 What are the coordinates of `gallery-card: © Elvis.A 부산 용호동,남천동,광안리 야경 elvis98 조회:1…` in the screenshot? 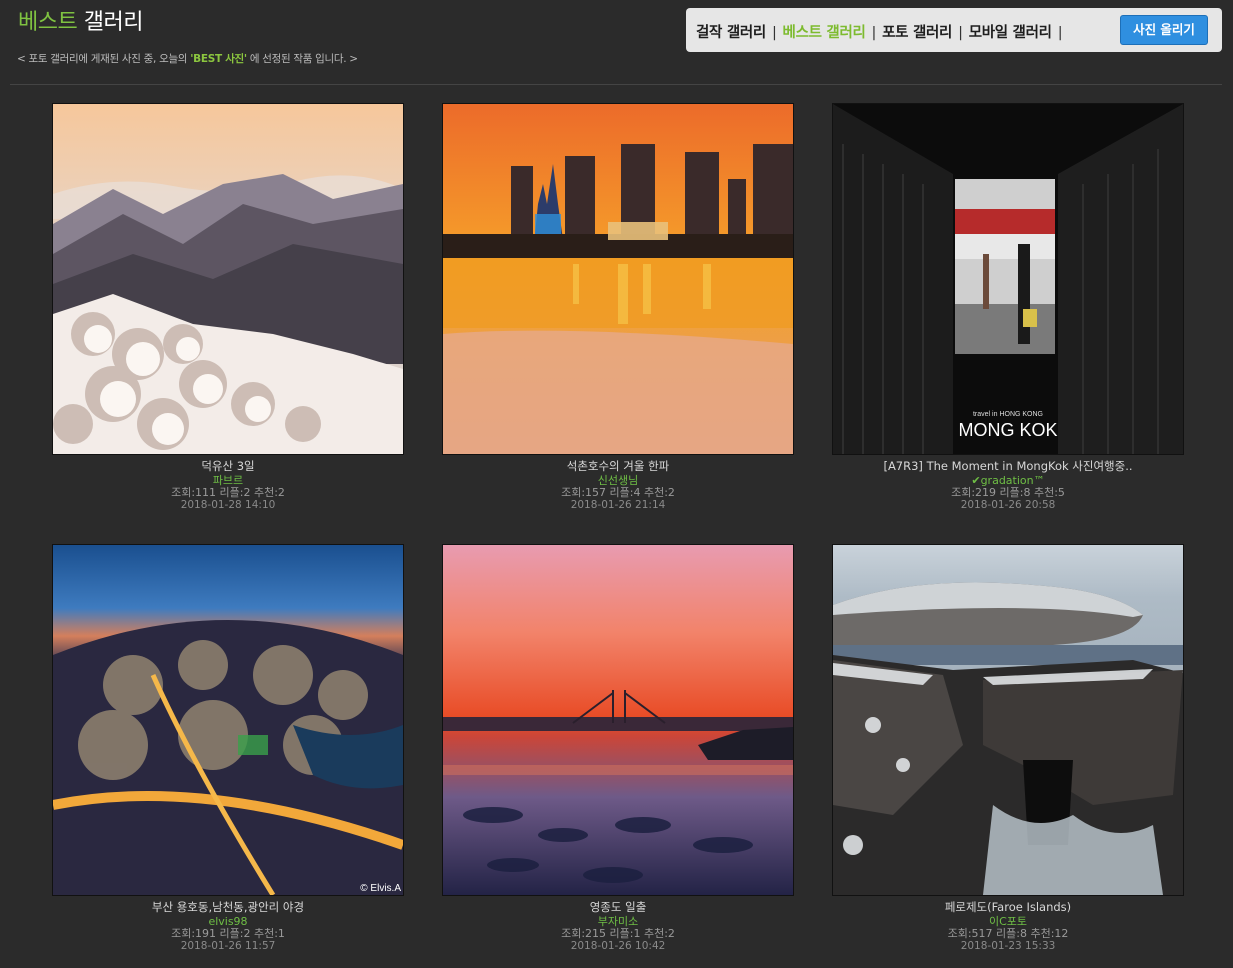 It's located at (228, 748).